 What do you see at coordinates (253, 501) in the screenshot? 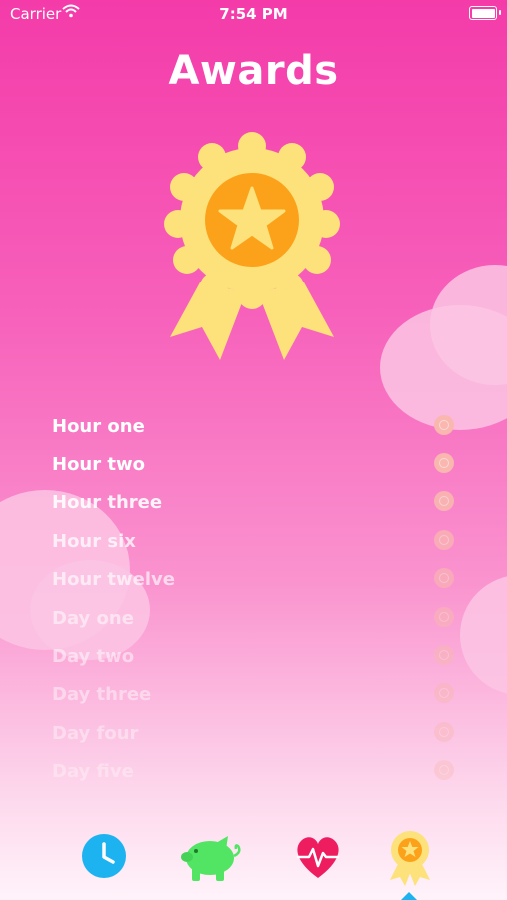
I see `award-row-hour-three: Hour three` at bounding box center [253, 501].